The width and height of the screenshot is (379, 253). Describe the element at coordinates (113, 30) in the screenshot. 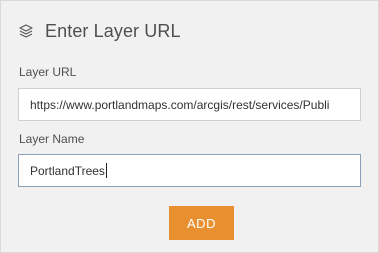

I see `panel-title: Enter Layer URL` at that location.